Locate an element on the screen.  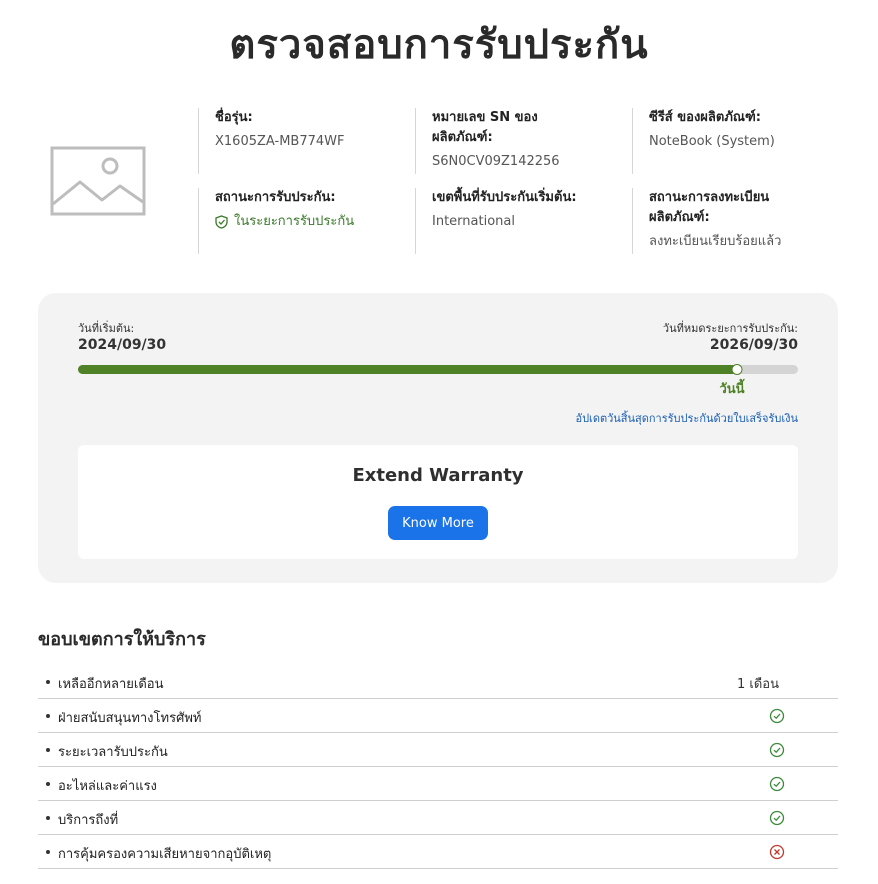
end-date-label: วันที่หมดระยะการรับประกัน: is located at coordinates (730, 328).